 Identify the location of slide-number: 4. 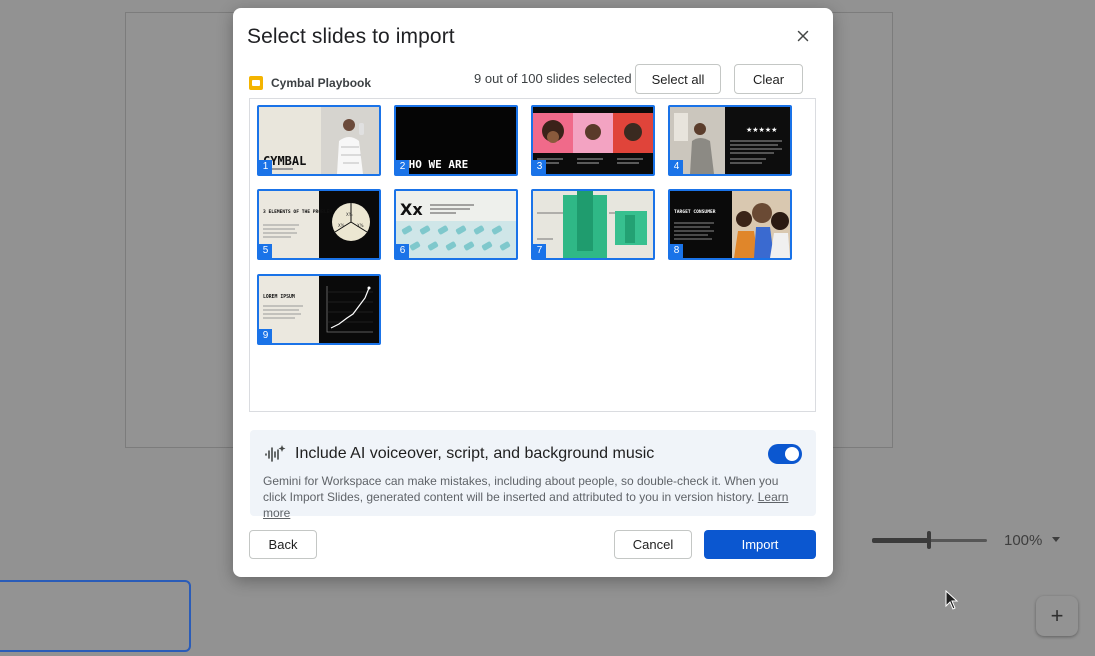
(676, 167).